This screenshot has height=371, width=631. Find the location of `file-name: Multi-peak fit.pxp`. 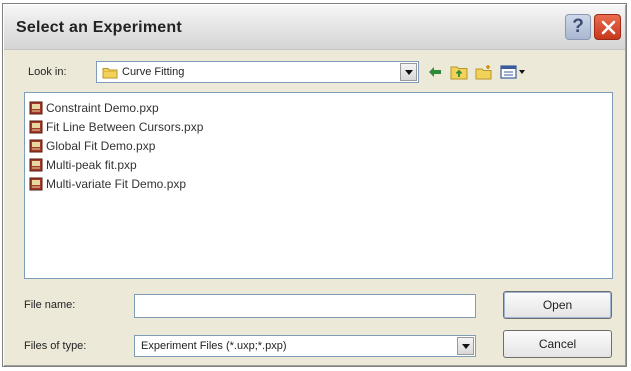

file-name: Multi-peak fit.pxp is located at coordinates (91, 165).